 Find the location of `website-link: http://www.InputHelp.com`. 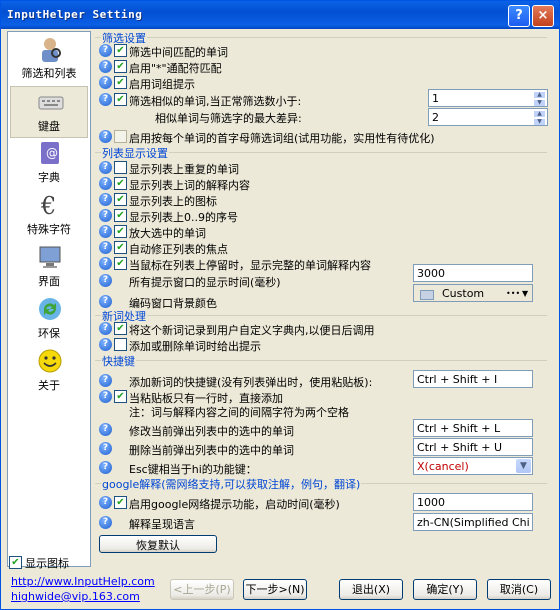

website-link: http://www.InputHelp.com is located at coordinates (83, 581).